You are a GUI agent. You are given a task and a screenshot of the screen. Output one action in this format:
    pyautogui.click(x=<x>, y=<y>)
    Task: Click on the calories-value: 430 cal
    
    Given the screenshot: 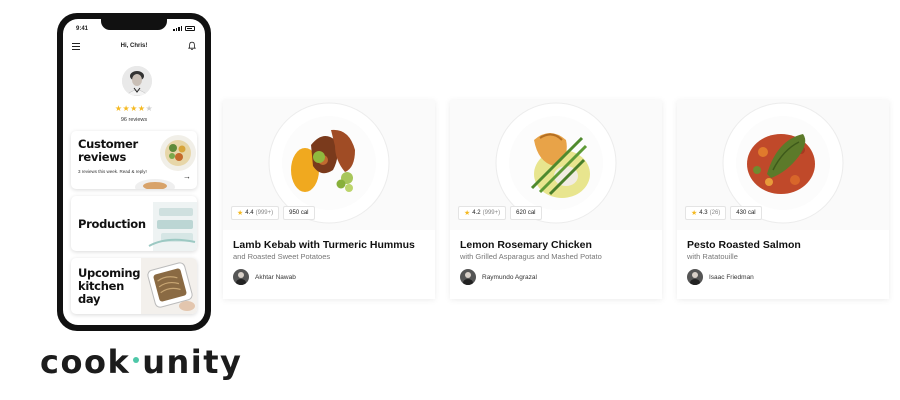 What is the action you would take?
    pyautogui.click(x=746, y=213)
    